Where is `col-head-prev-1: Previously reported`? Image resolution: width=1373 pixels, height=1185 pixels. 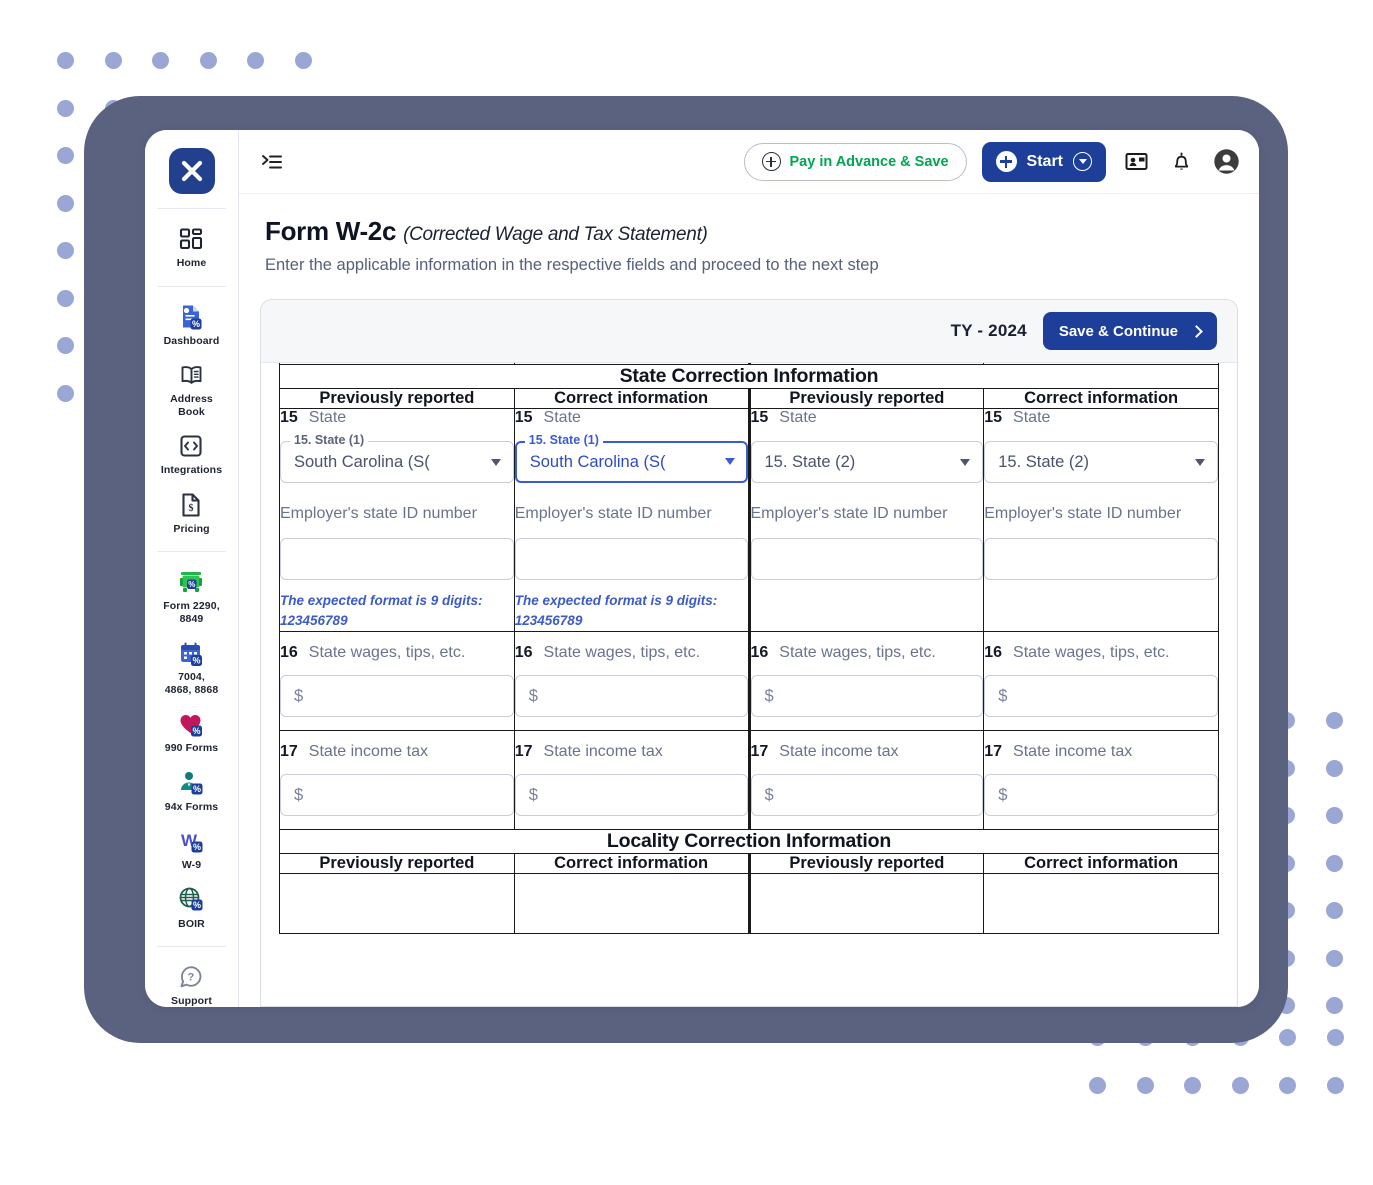
col-head-prev-1: Previously reported is located at coordinates (397, 398).